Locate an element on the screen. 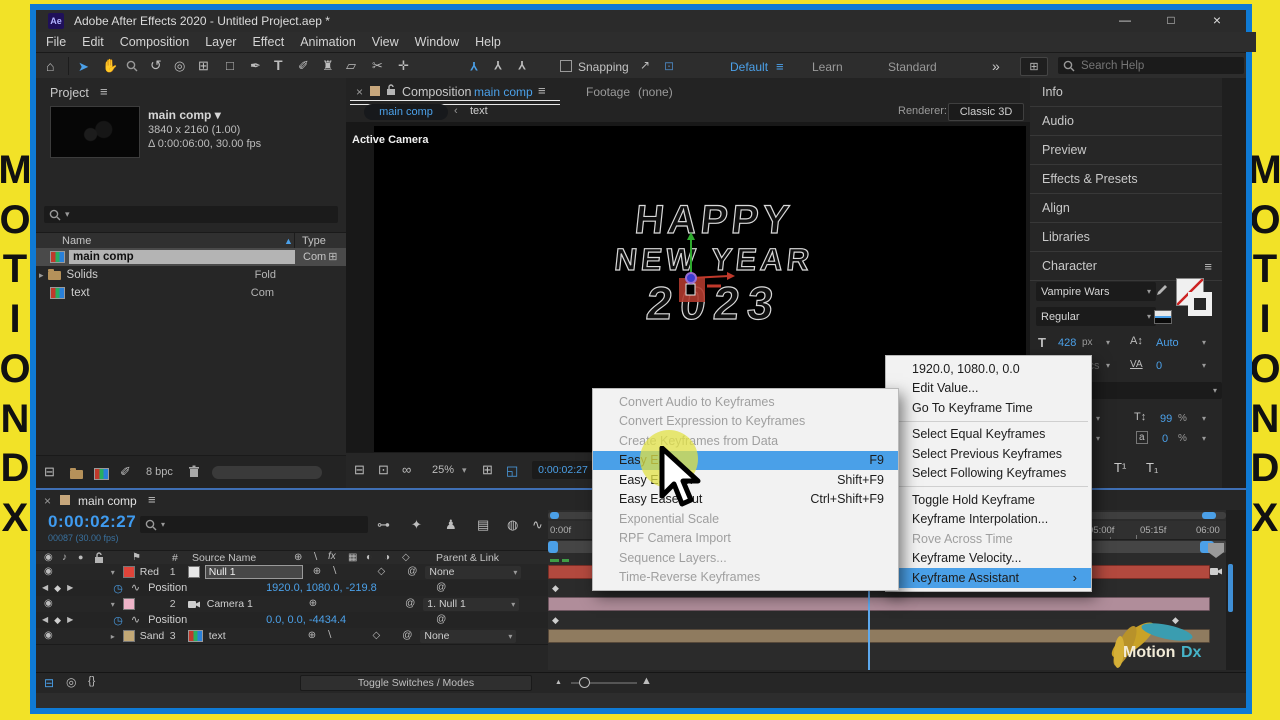 The width and height of the screenshot is (1280, 720). layer-row-red: ◉ ▾ Red 1 Null 1 ⊕ ∖ ◇ @ None ▾ is located at coordinates (292, 572).